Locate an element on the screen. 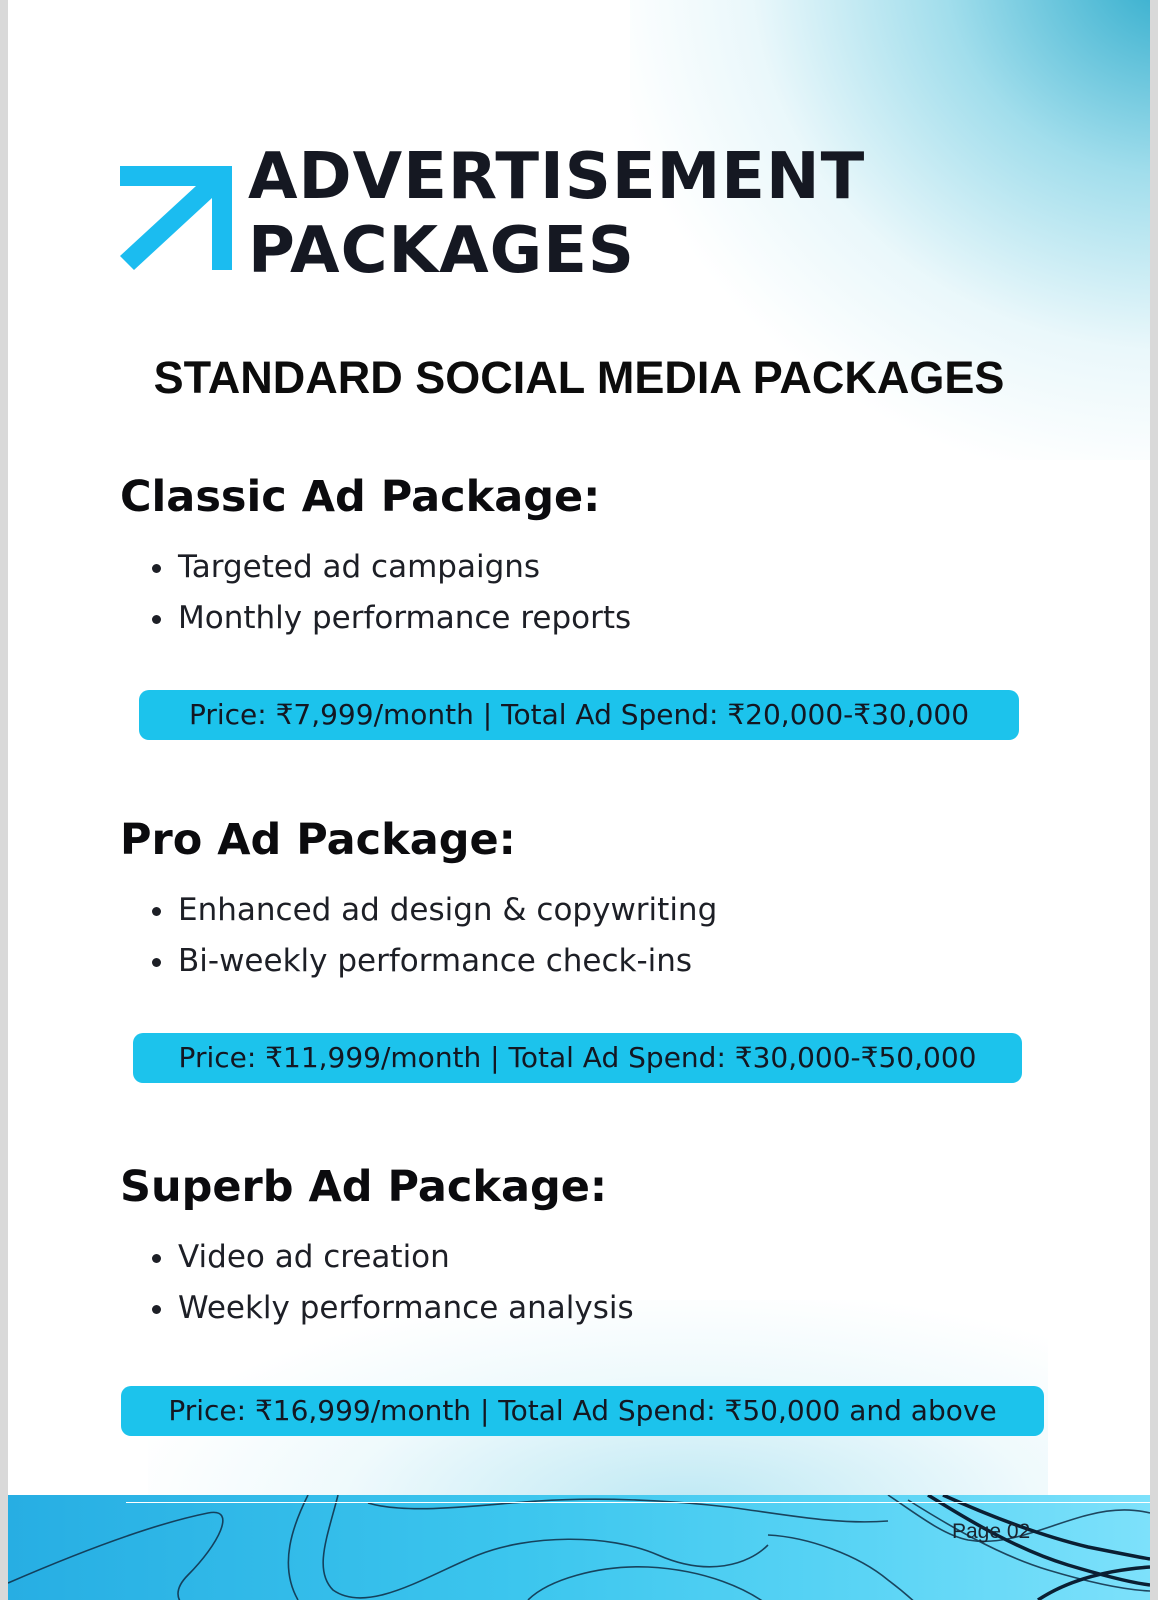  page-title-line-2: PACKAGES is located at coordinates (441, 251).